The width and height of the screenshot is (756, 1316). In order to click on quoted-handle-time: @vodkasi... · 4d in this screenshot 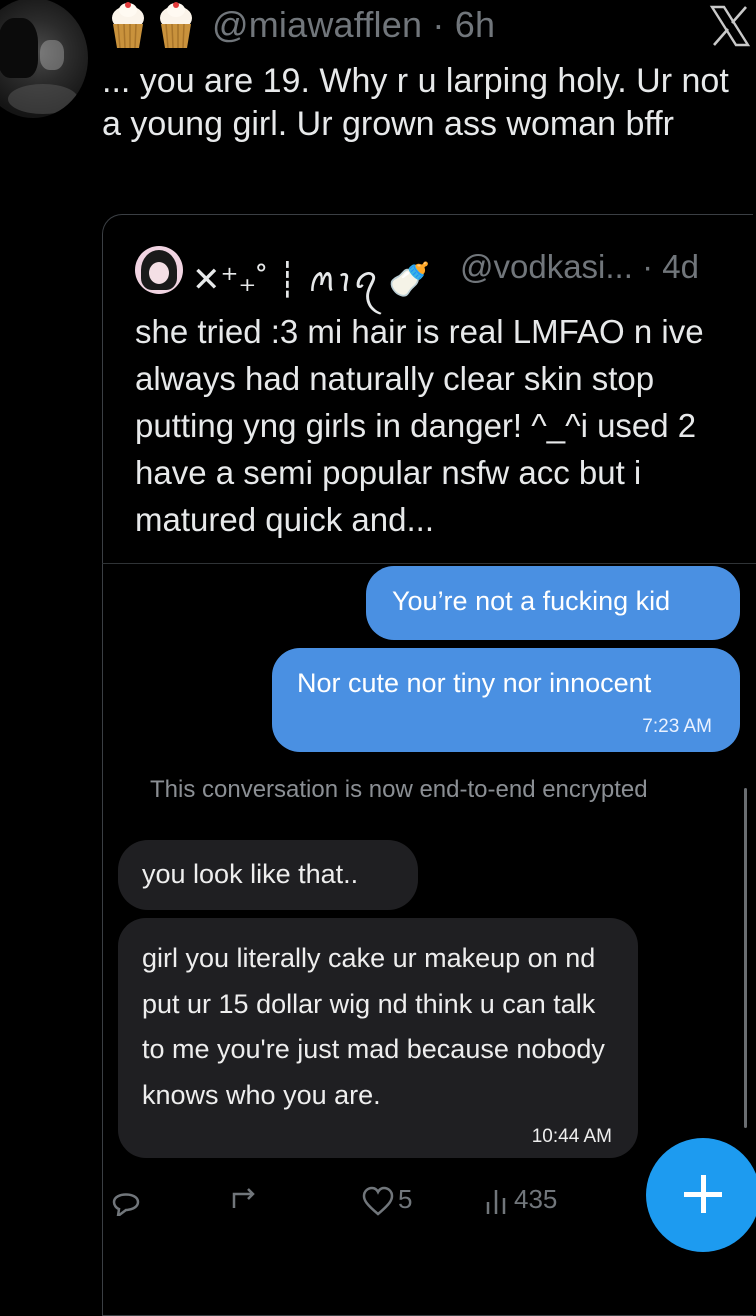, I will do `click(579, 266)`.